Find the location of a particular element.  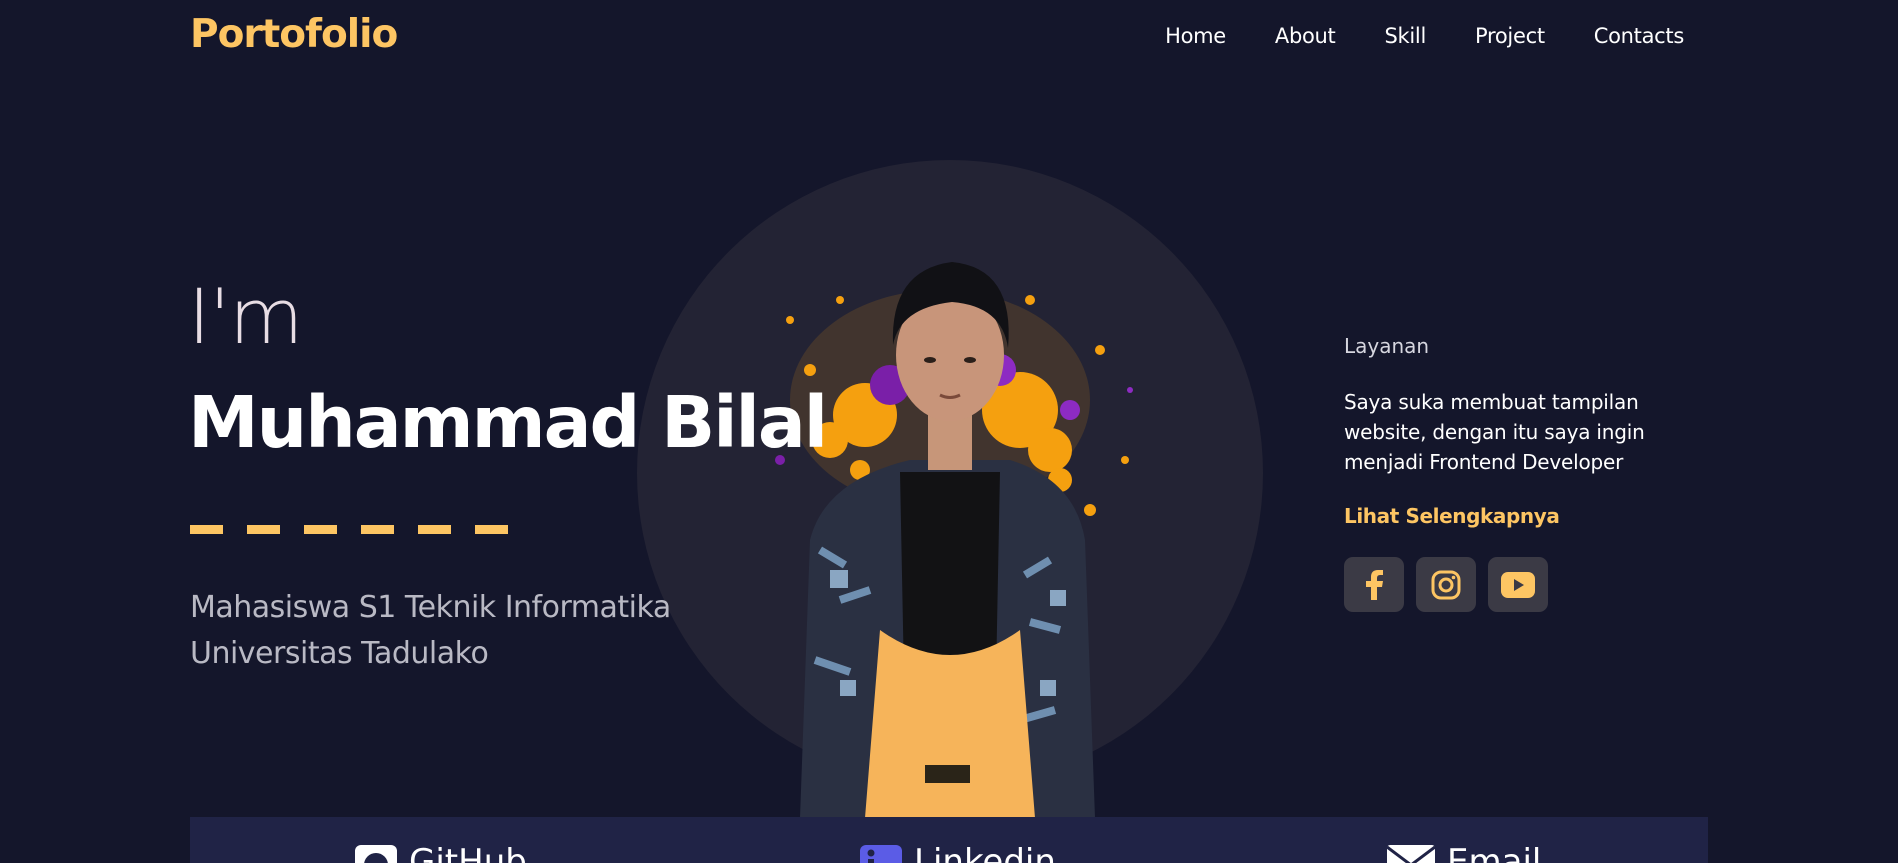

greeting-text: I'm is located at coordinates (245, 316).